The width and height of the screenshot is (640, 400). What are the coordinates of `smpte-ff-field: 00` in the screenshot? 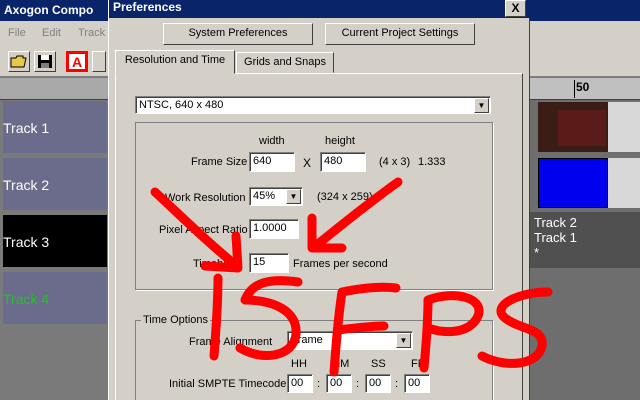 It's located at (417, 383).